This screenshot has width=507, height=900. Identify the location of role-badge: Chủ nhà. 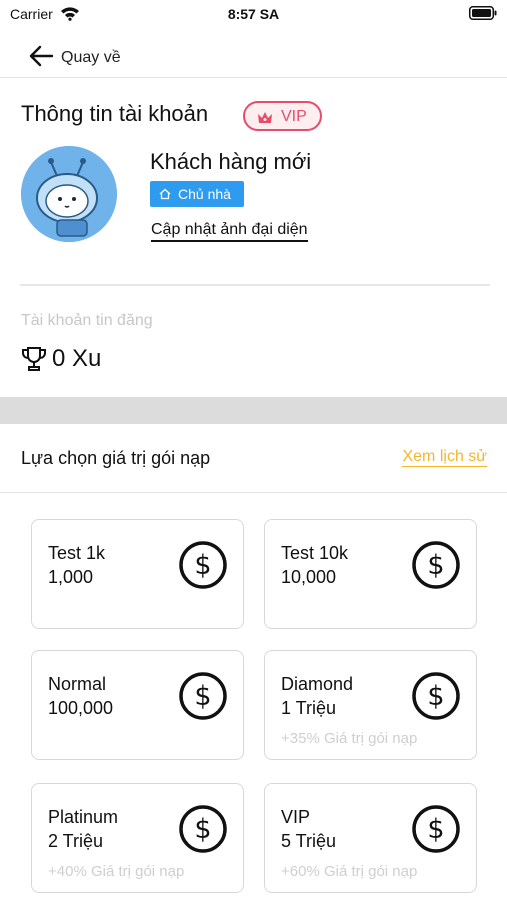
(197, 194).